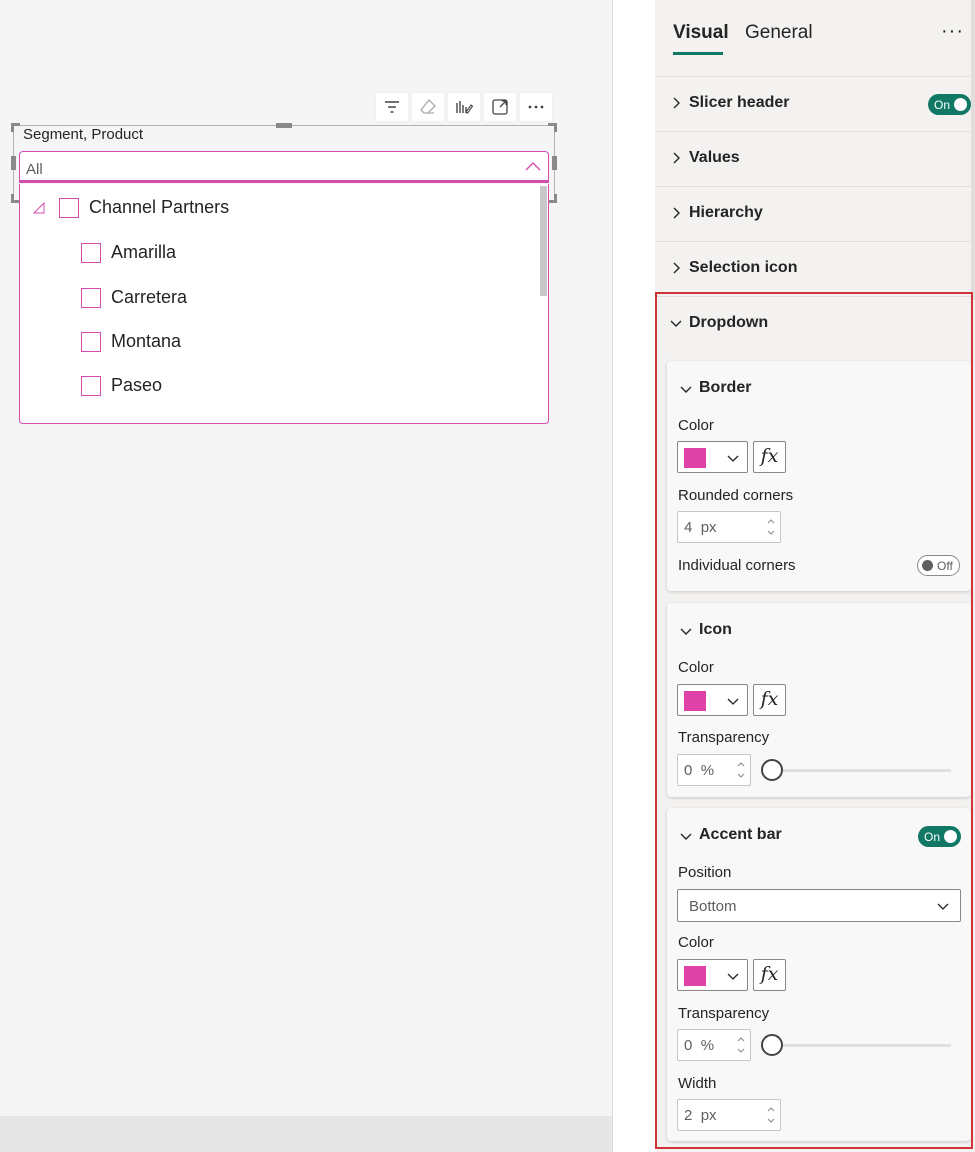 The width and height of the screenshot is (975, 1152). Describe the element at coordinates (714, 157) in the screenshot. I see `section-label: Values` at that location.